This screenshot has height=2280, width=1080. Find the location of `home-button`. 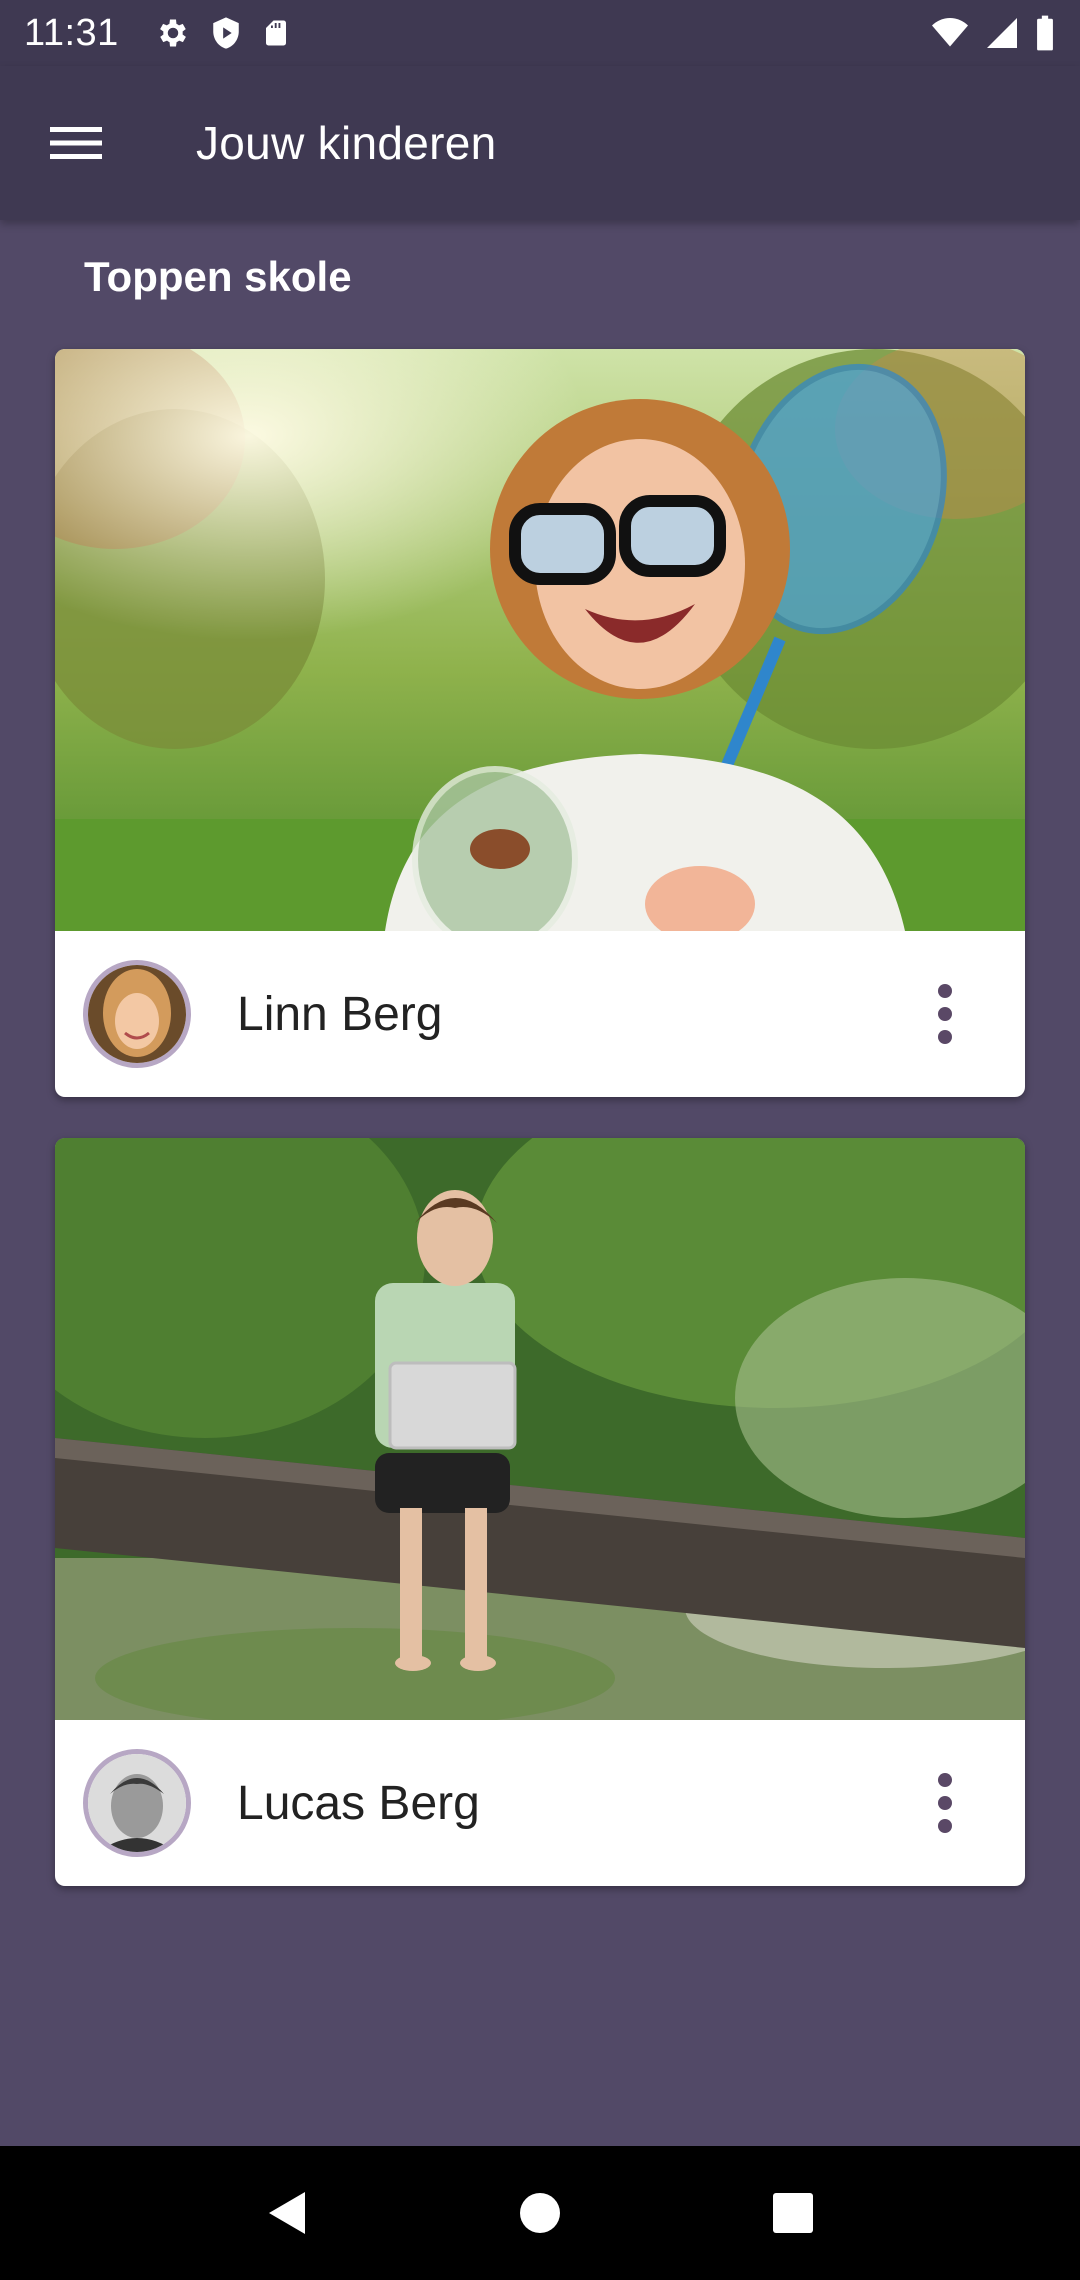

home-button is located at coordinates (540, 2213).